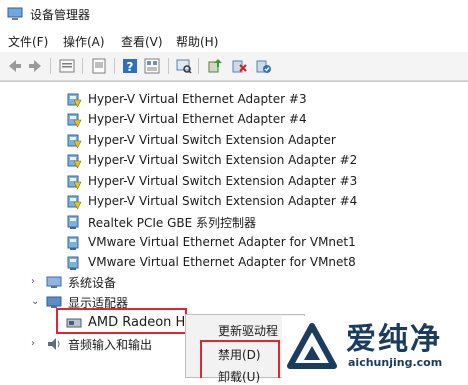  Describe the element at coordinates (234, 41) in the screenshot. I see `menu-bar: 文件(F) 操作(A) 查看(V) 帮助(H)` at that location.